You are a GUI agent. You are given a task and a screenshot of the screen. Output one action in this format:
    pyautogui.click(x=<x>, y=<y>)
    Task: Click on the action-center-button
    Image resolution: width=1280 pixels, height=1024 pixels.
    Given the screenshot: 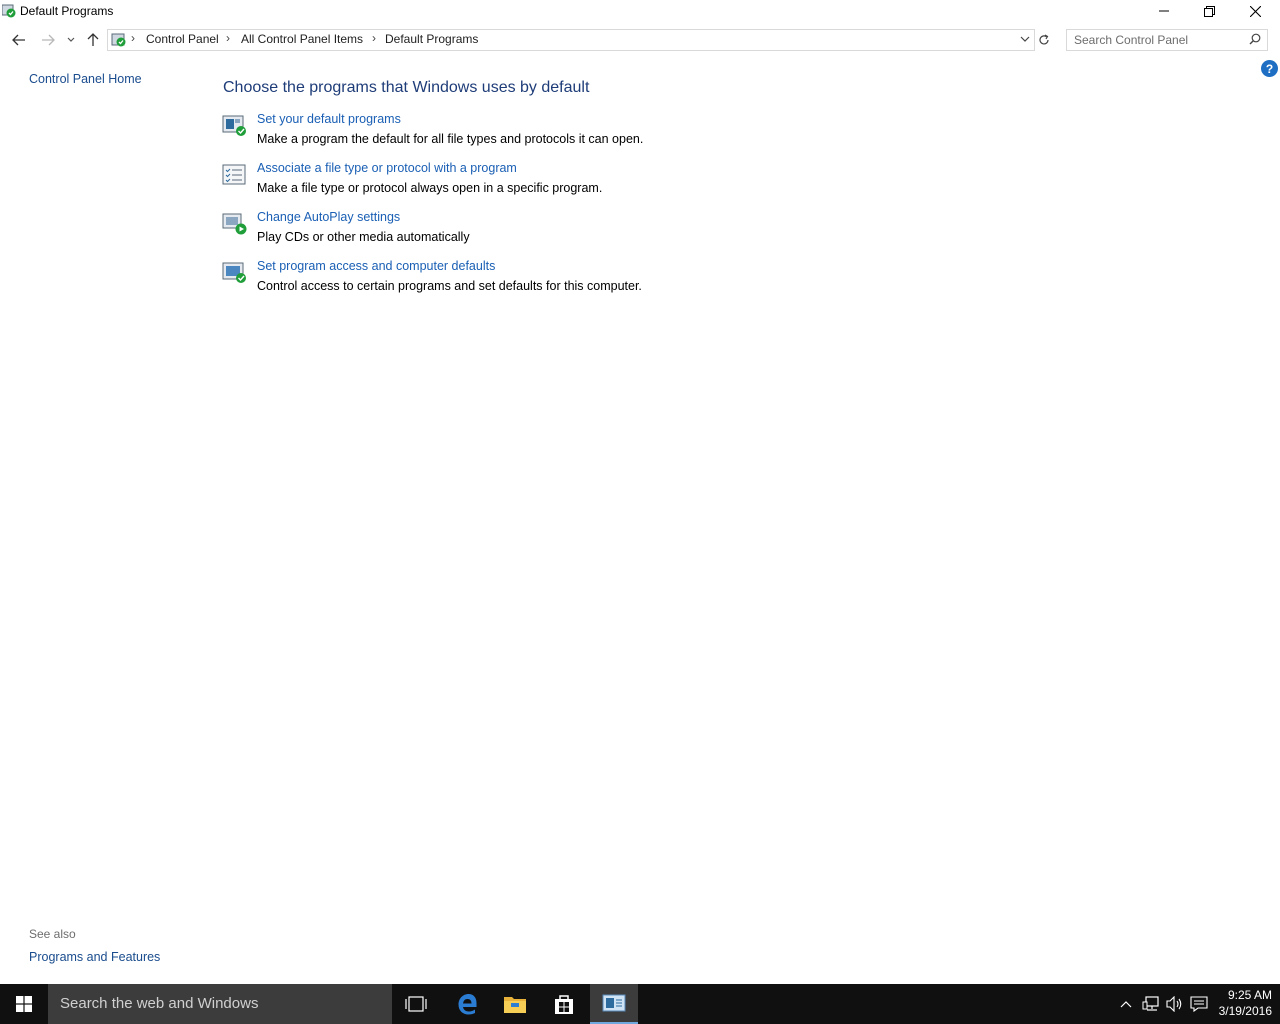 What is the action you would take?
    pyautogui.click(x=1199, y=1004)
    